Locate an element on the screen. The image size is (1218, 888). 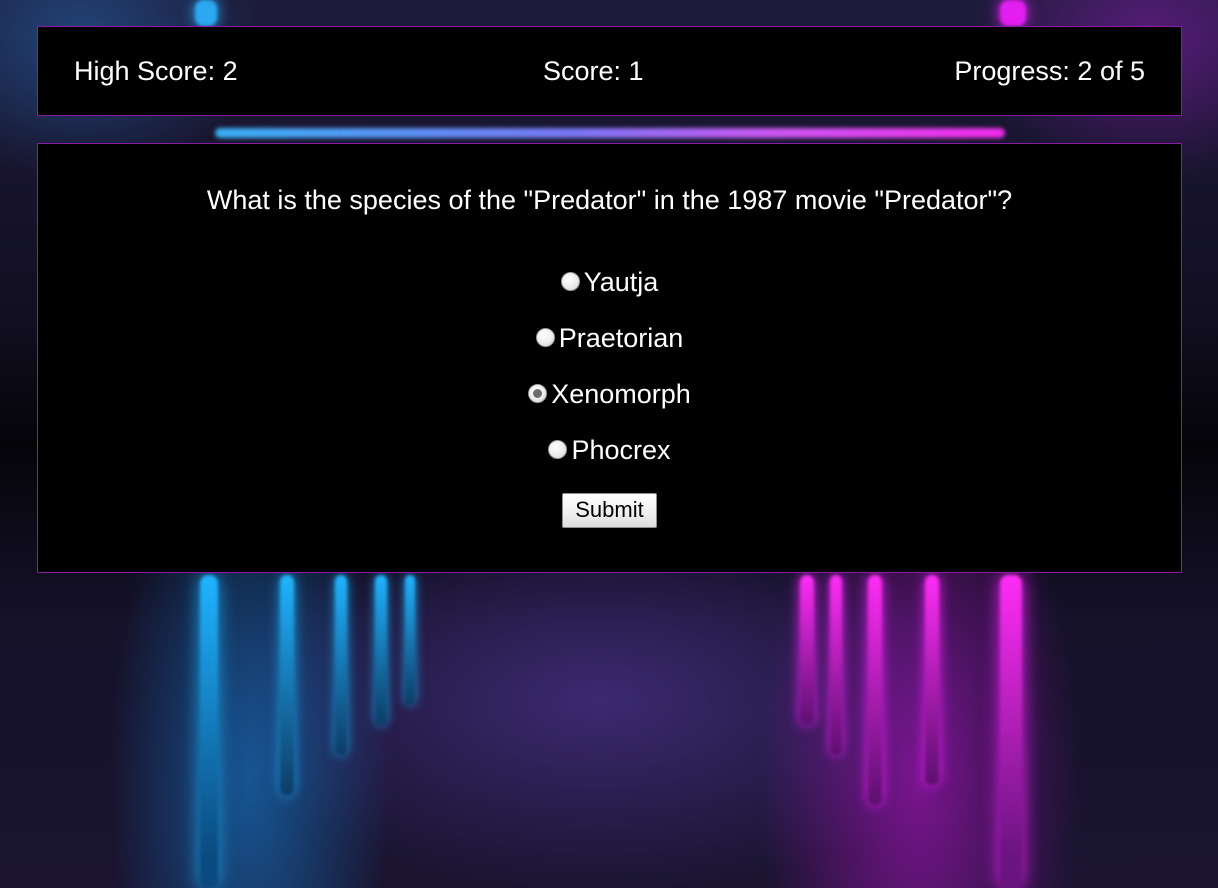
answer-option-yautja: Yautja is located at coordinates (609, 282).